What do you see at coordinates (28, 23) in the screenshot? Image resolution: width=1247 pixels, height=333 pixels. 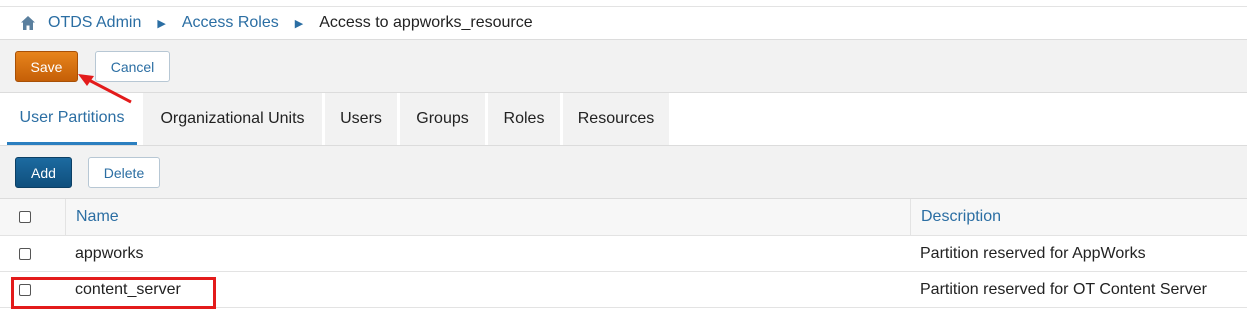 I see `home-icon` at bounding box center [28, 23].